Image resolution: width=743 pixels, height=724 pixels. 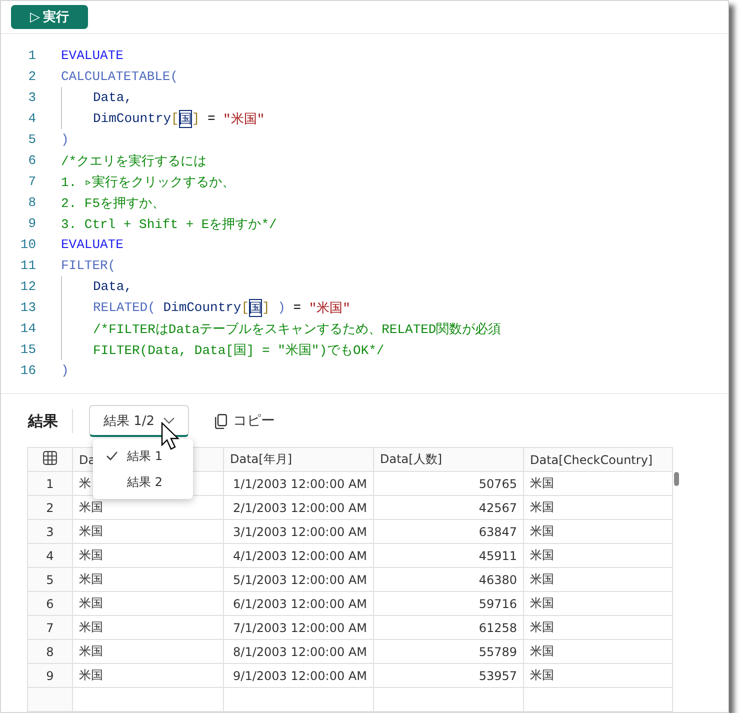 What do you see at coordinates (119, 77) in the screenshot?
I see `code-line: CALCULATETABLE(` at bounding box center [119, 77].